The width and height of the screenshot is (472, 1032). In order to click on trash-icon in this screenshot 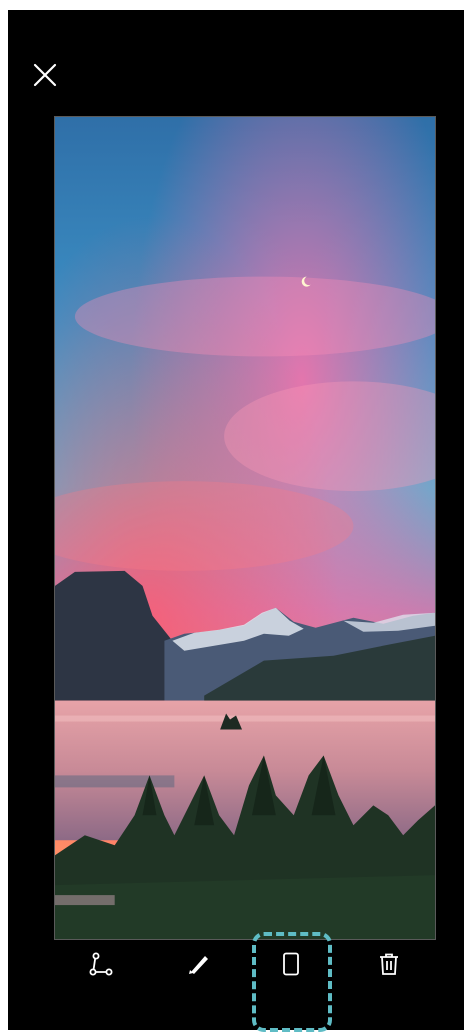, I will do `click(389, 964)`.